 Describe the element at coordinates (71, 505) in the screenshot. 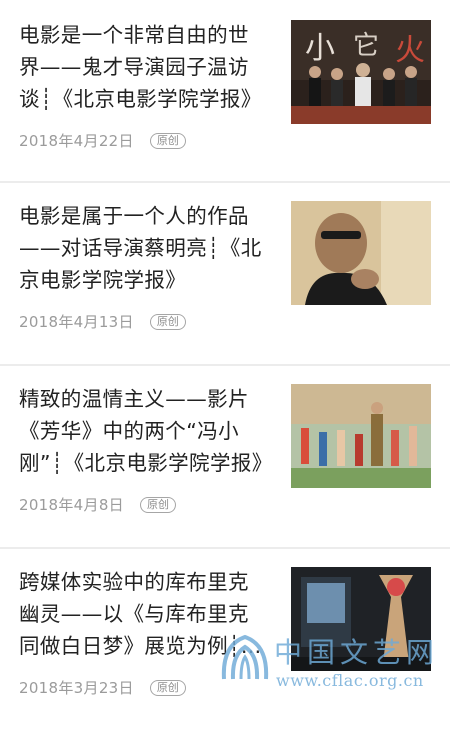

I see `article-date: 2018年4月8日` at that location.